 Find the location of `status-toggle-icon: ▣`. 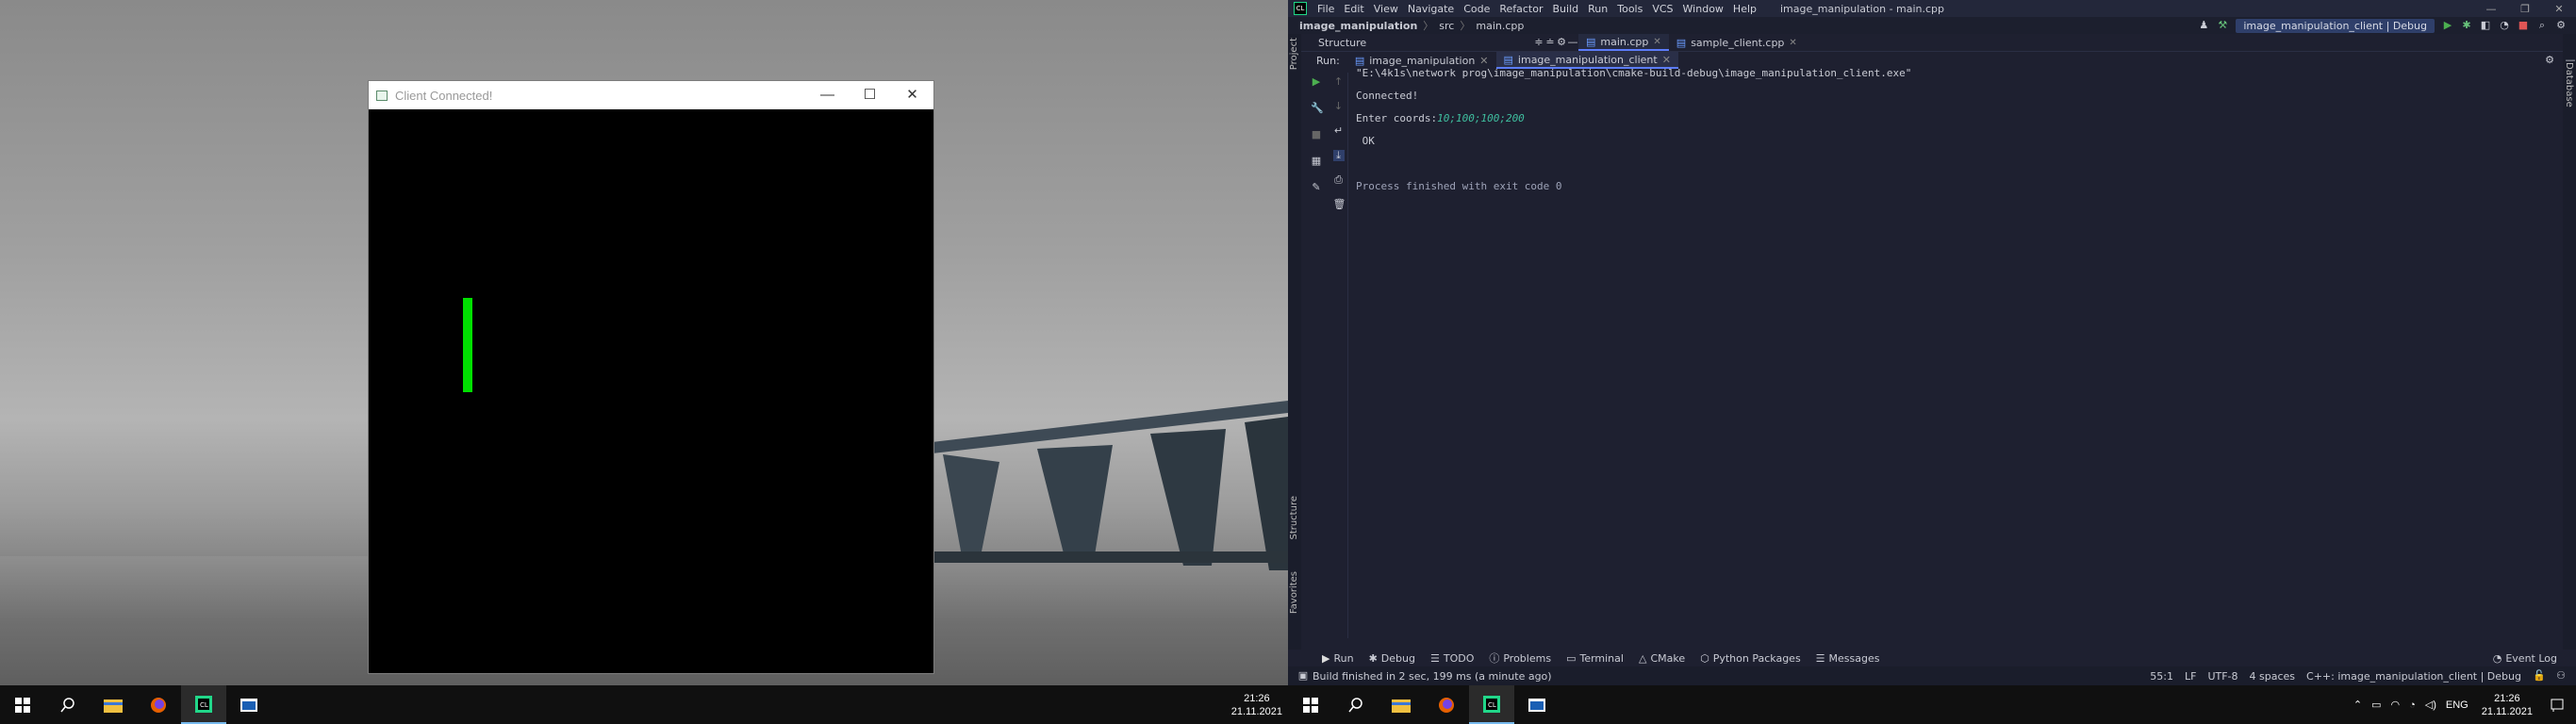

status-toggle-icon: ▣ is located at coordinates (1303, 676).